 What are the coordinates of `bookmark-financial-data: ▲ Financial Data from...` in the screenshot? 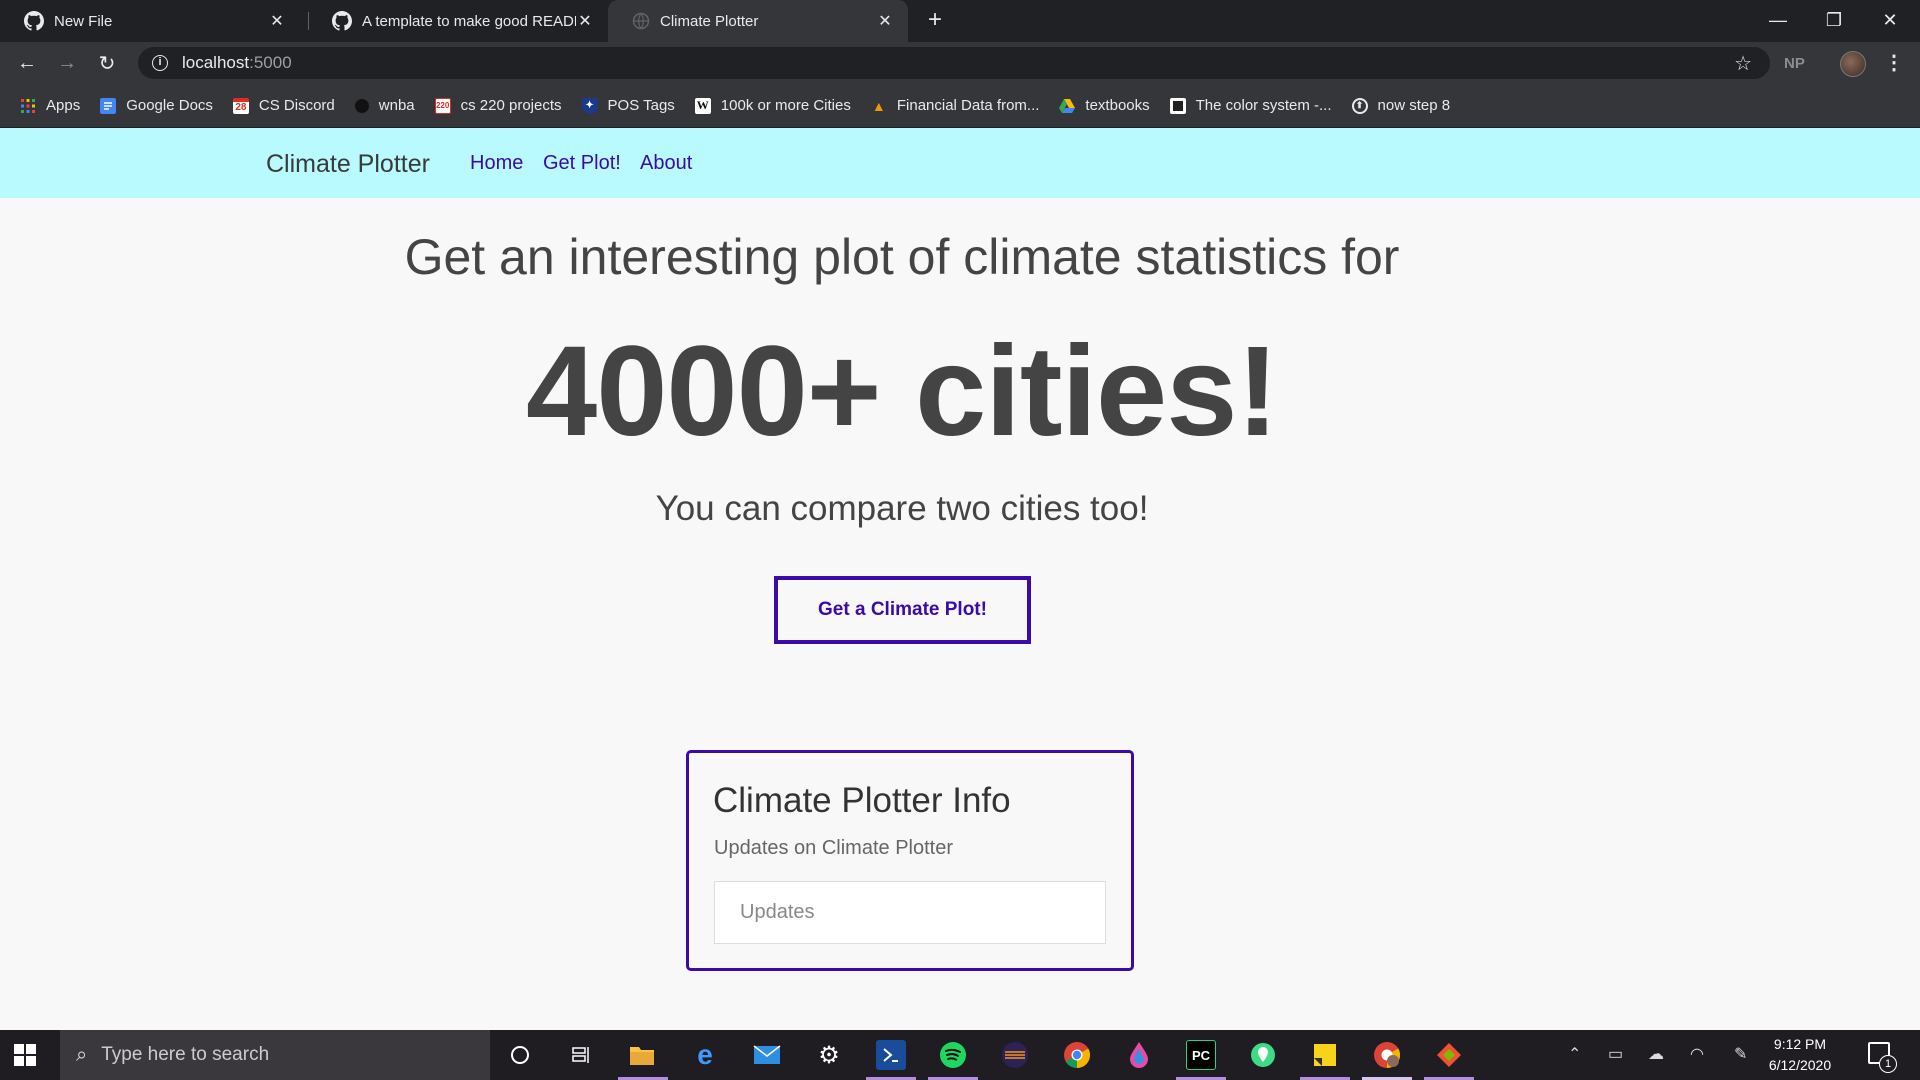 It's located at (955, 105).